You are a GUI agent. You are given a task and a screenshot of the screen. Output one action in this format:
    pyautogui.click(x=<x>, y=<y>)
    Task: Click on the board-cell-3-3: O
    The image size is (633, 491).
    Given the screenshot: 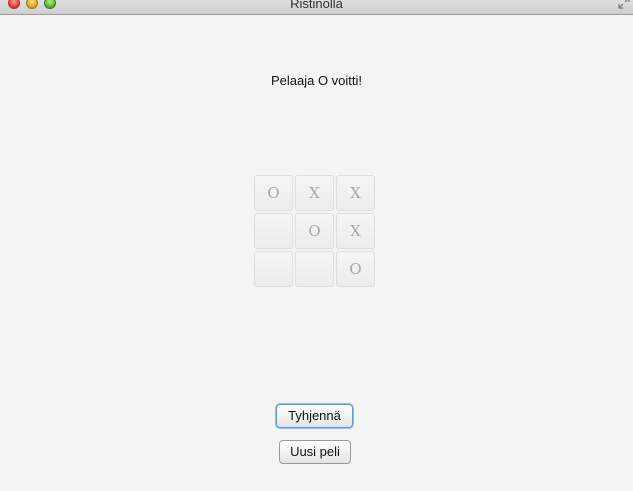 What is the action you would take?
    pyautogui.click(x=355, y=269)
    